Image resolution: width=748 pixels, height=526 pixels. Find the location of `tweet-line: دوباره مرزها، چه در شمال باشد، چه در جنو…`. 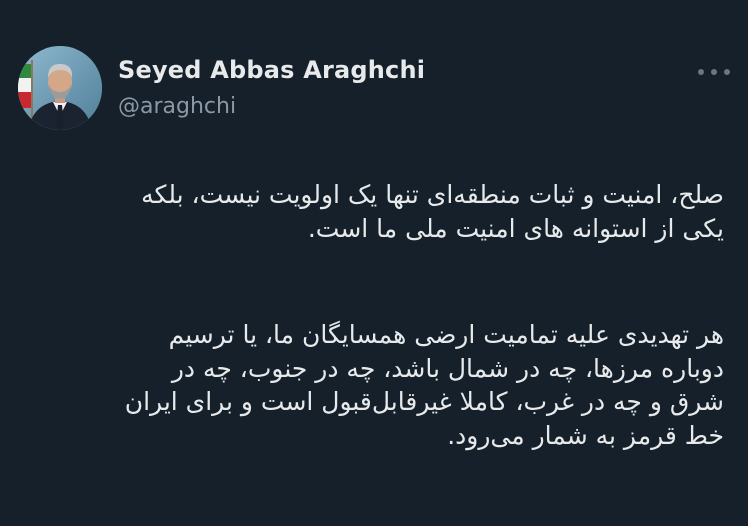

tweet-line: دوباره مرزها، چه در شمال باشد، چه در جنو… is located at coordinates (447, 368).